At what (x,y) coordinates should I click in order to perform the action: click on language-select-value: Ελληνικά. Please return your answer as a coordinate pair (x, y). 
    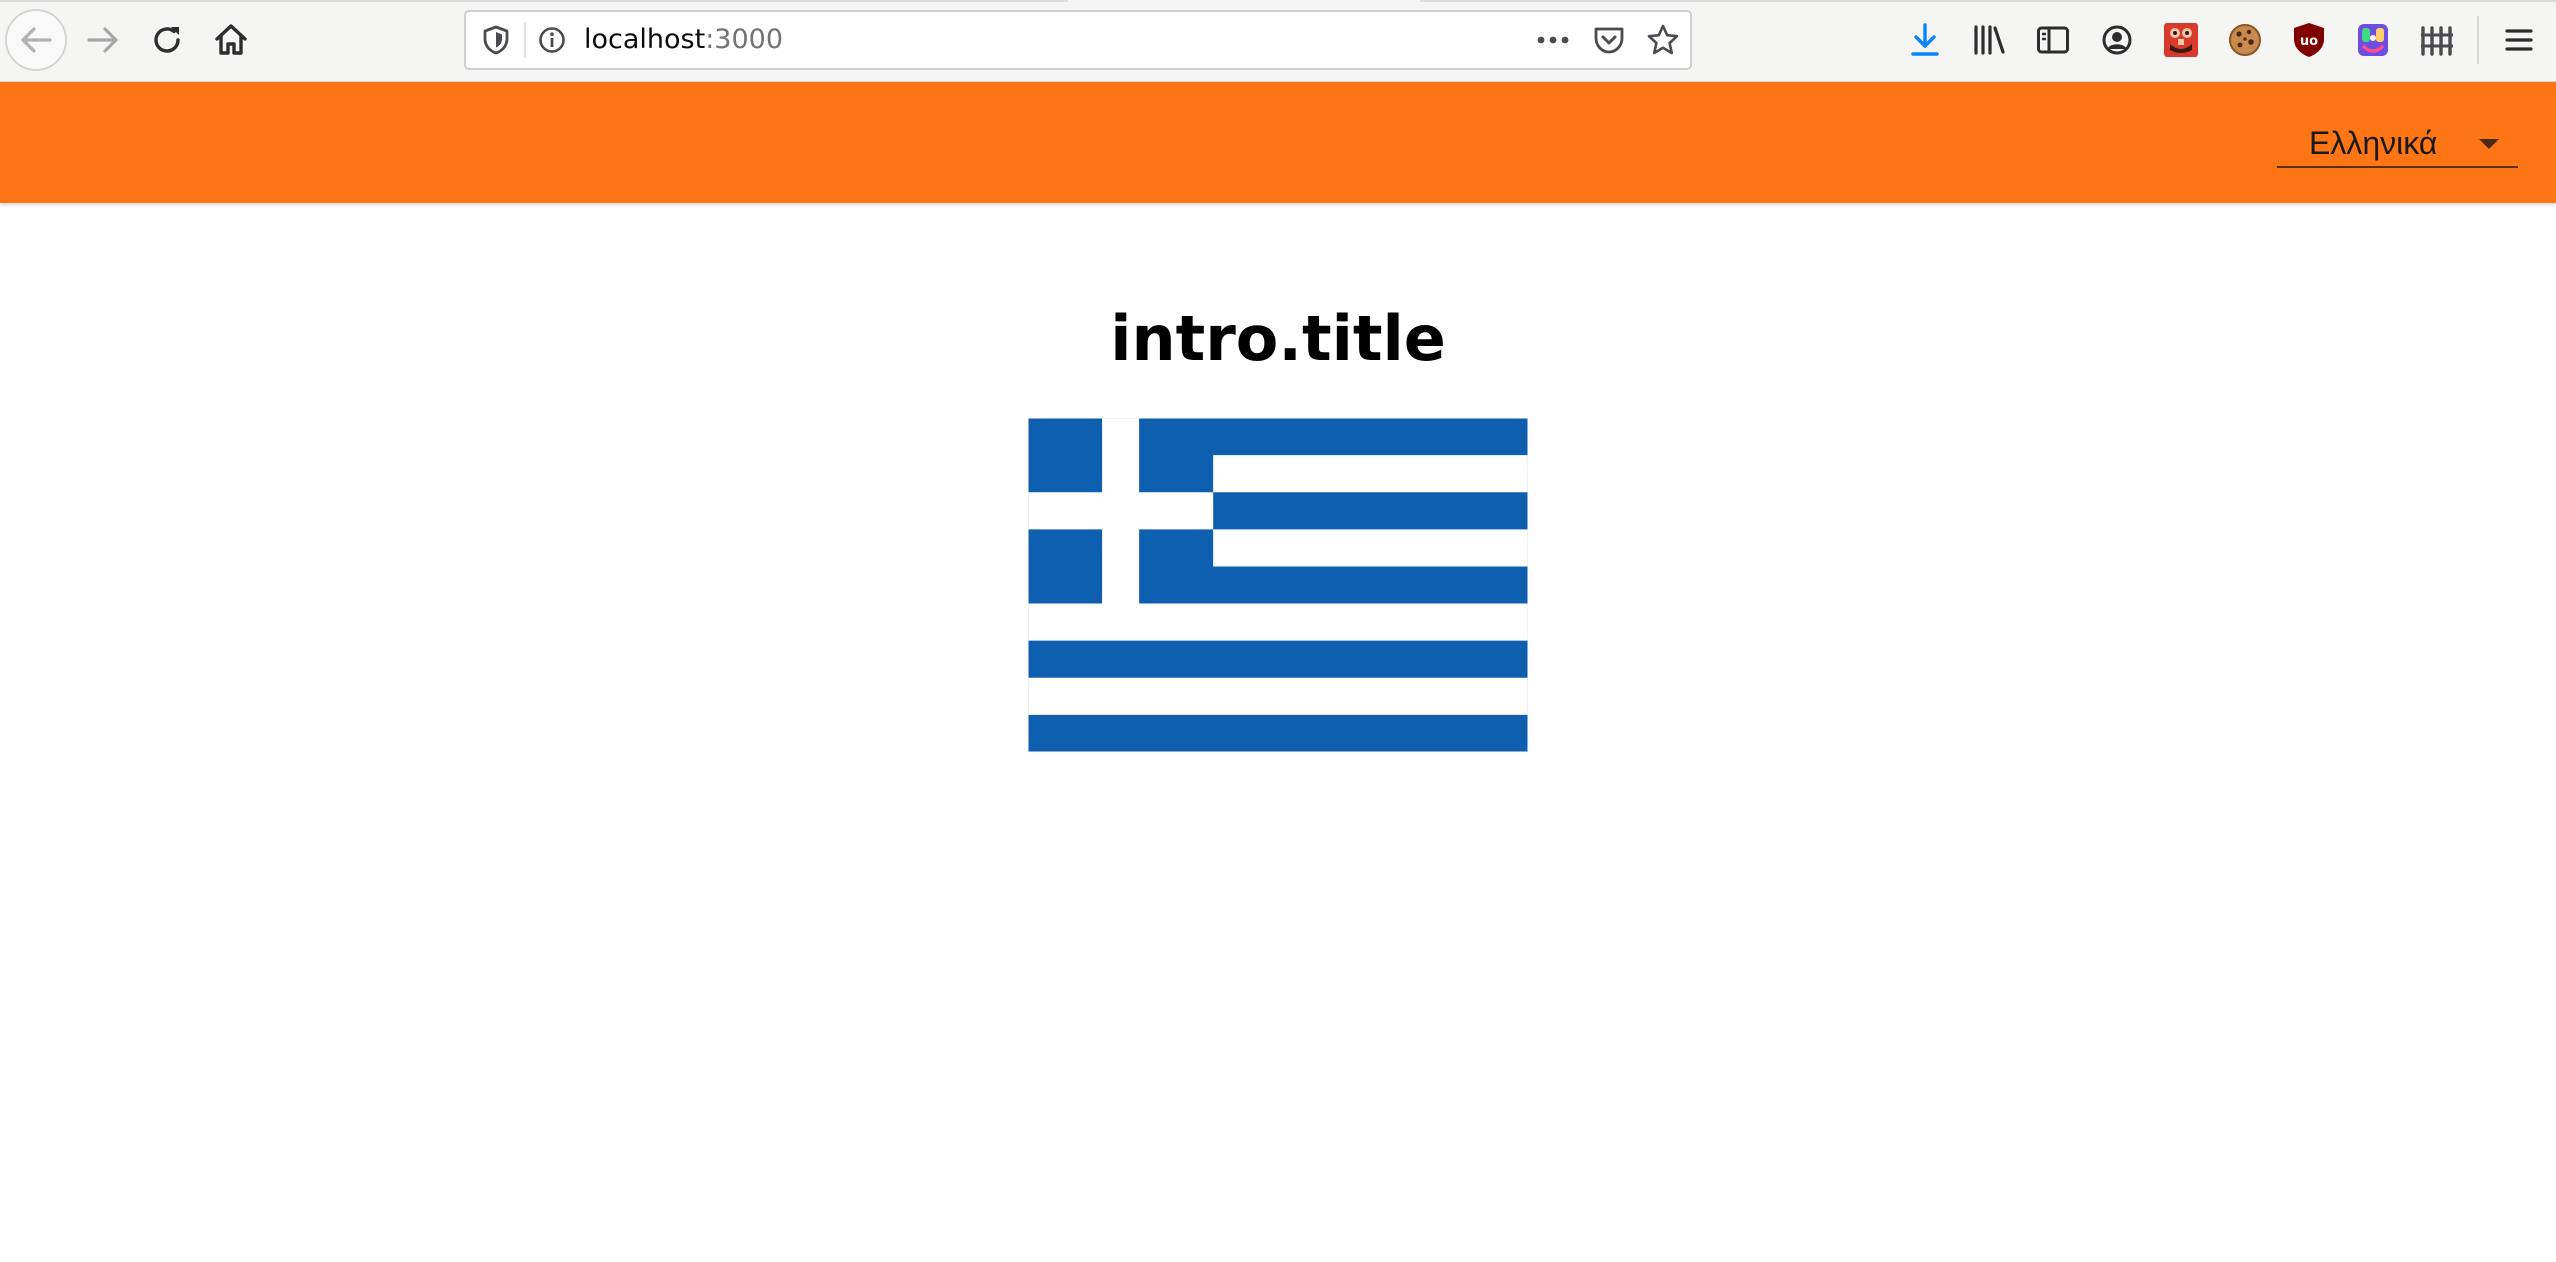
    Looking at the image, I should click on (2373, 143).